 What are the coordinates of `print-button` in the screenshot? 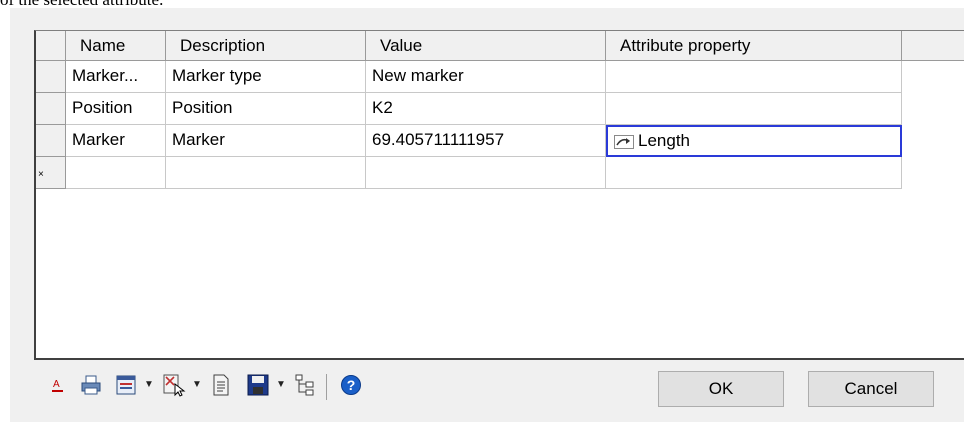 It's located at (91, 385).